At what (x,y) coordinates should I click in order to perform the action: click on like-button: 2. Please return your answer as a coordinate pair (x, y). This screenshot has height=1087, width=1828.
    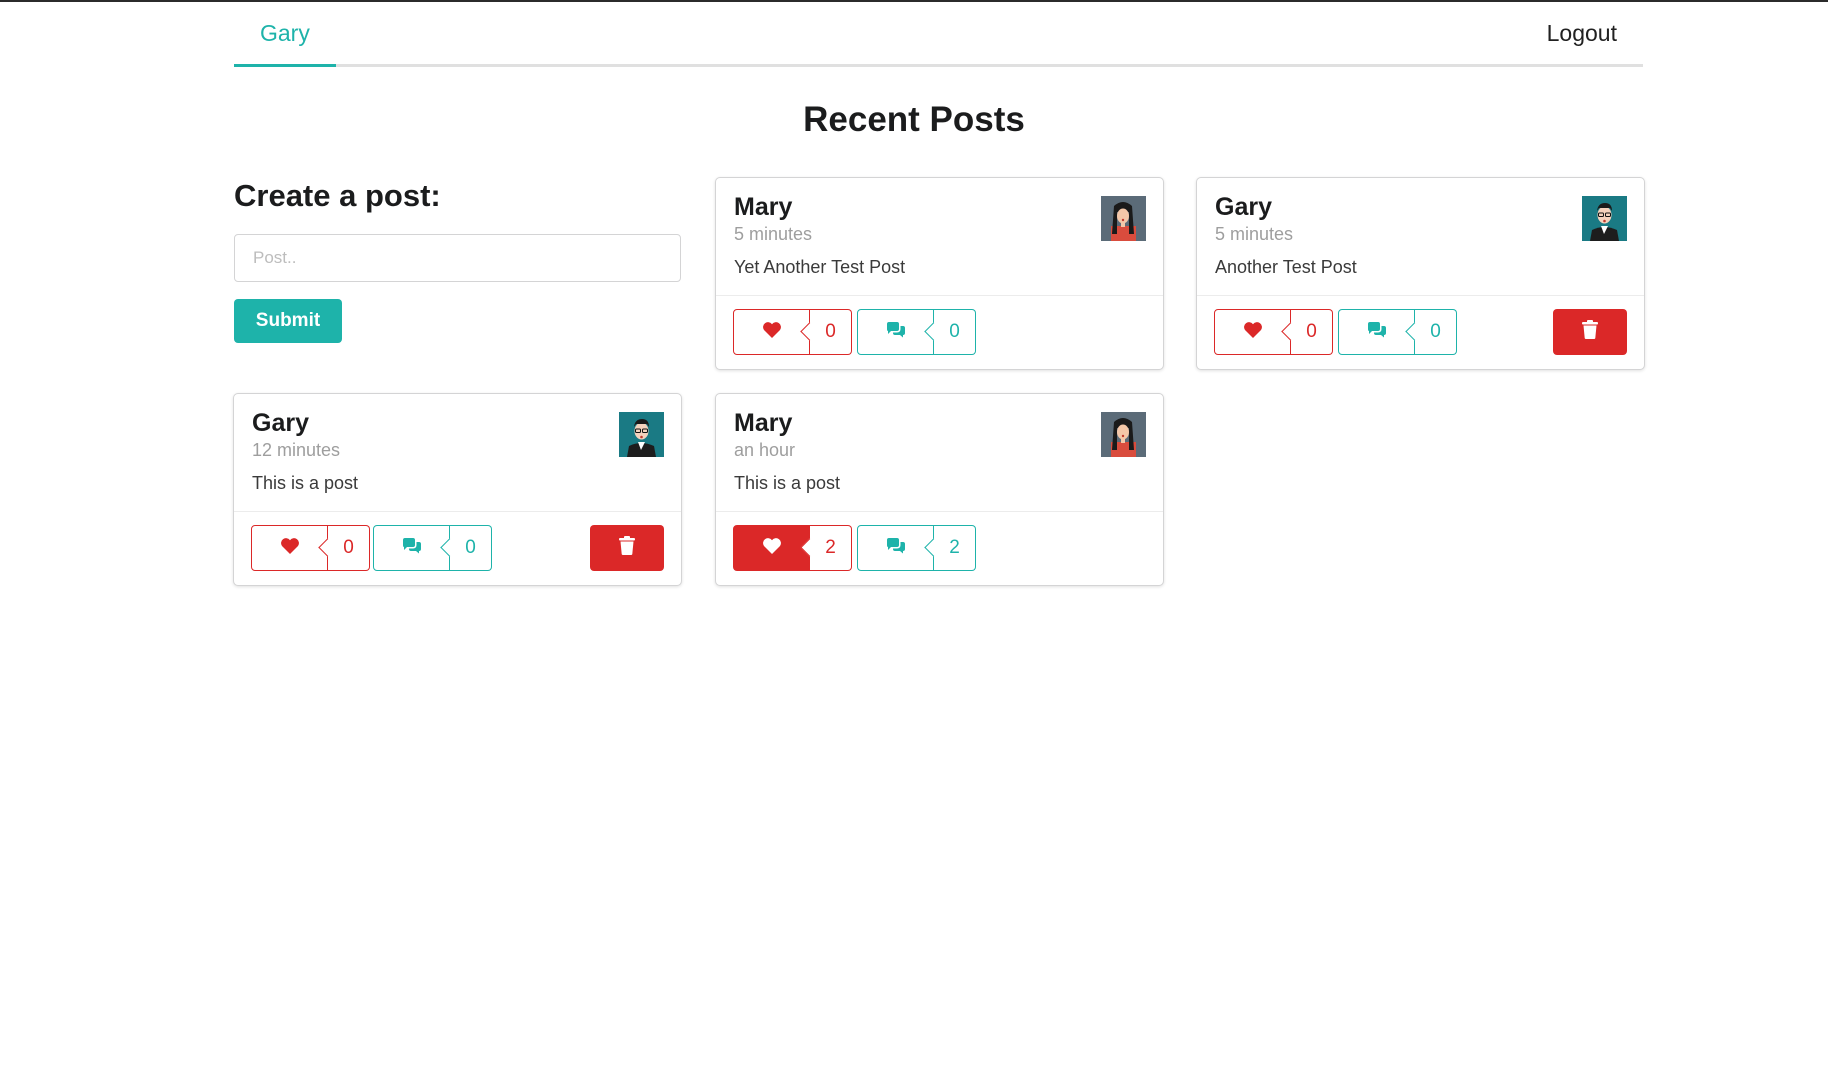
    Looking at the image, I should click on (792, 548).